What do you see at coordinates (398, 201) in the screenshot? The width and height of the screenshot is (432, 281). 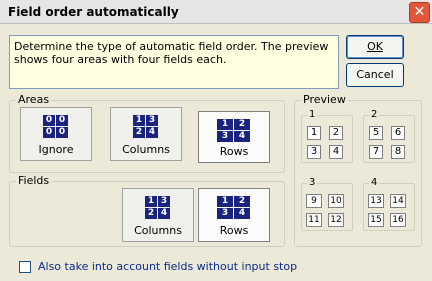 I see `preview-cell: 14` at bounding box center [398, 201].